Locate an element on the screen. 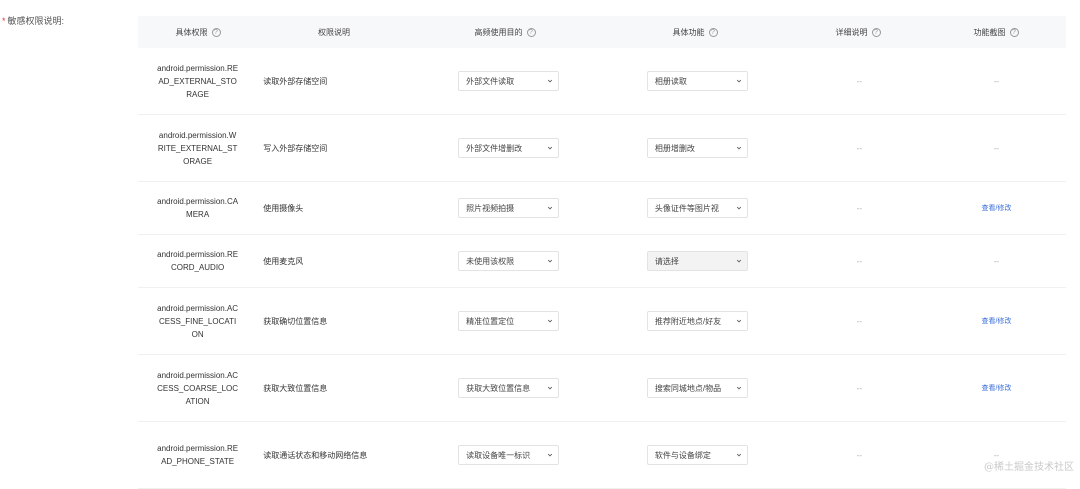 The height and width of the screenshot is (489, 1080). function-cell: 软件与设备绑定 is located at coordinates (697, 455).